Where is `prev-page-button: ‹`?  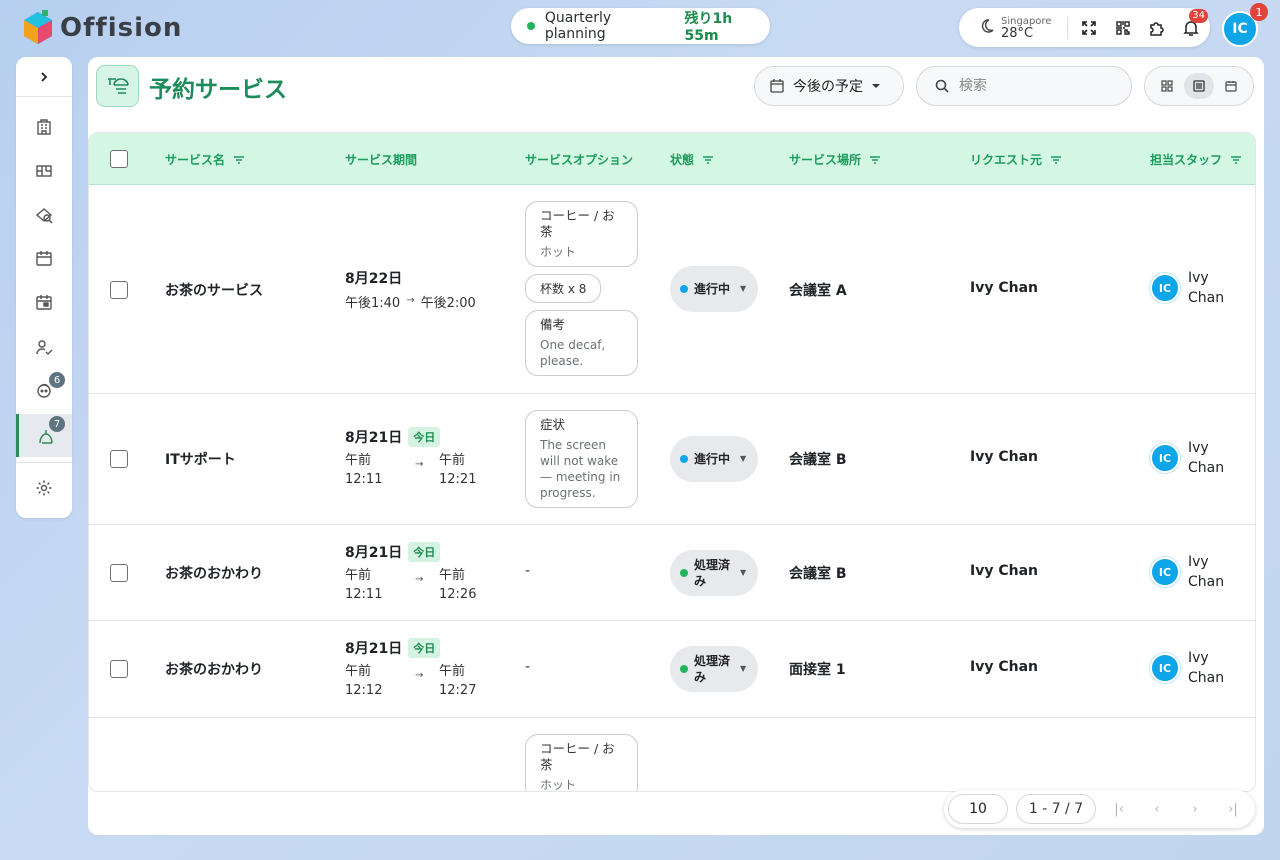 prev-page-button: ‹ is located at coordinates (1157, 809).